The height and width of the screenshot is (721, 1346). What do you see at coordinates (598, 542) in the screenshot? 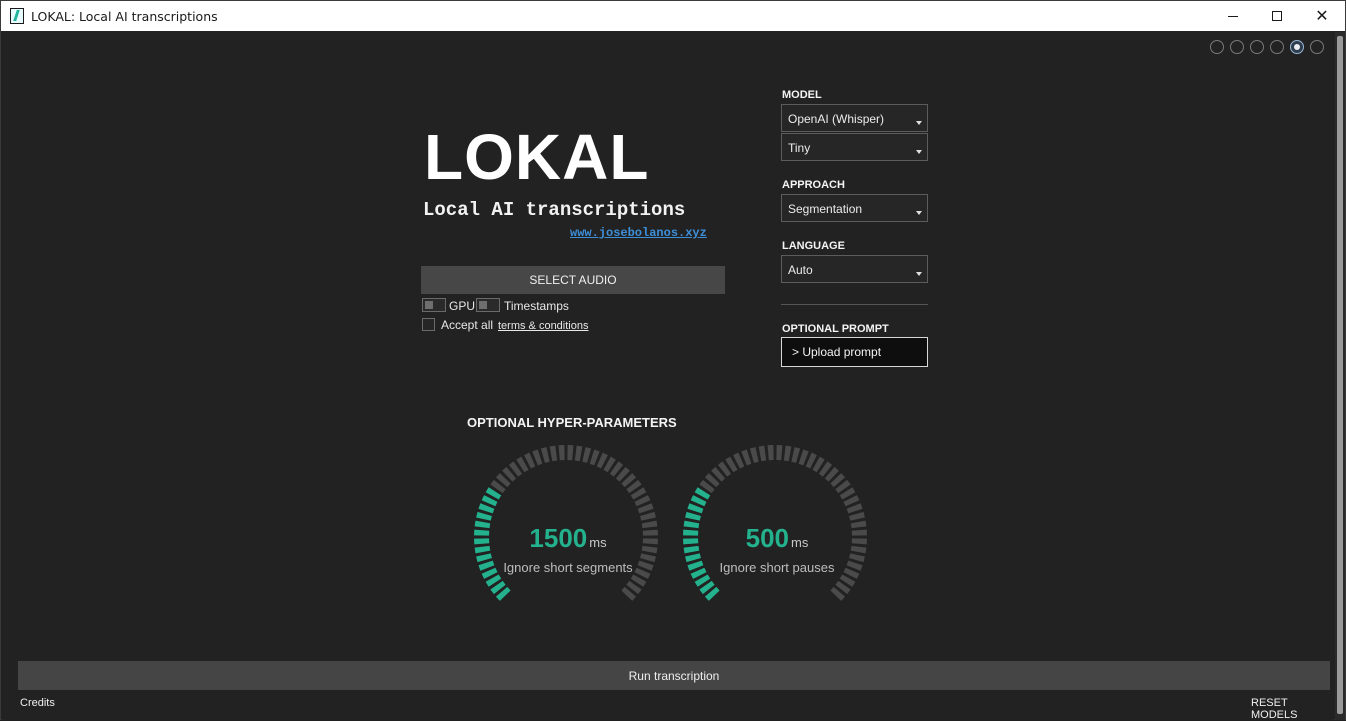
I see `segments-unit: ms` at bounding box center [598, 542].